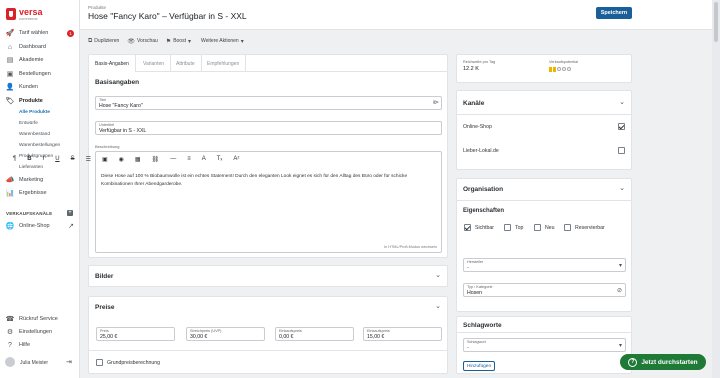 The width and height of the screenshot is (720, 378). I want to click on title-field: Titel Hose "Fancy Karo" ⧐, so click(268, 103).